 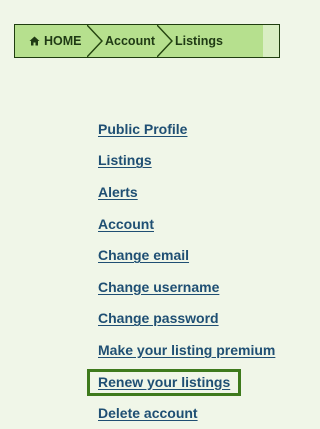 I want to click on menu-item-listings: Listings, so click(x=186, y=161).